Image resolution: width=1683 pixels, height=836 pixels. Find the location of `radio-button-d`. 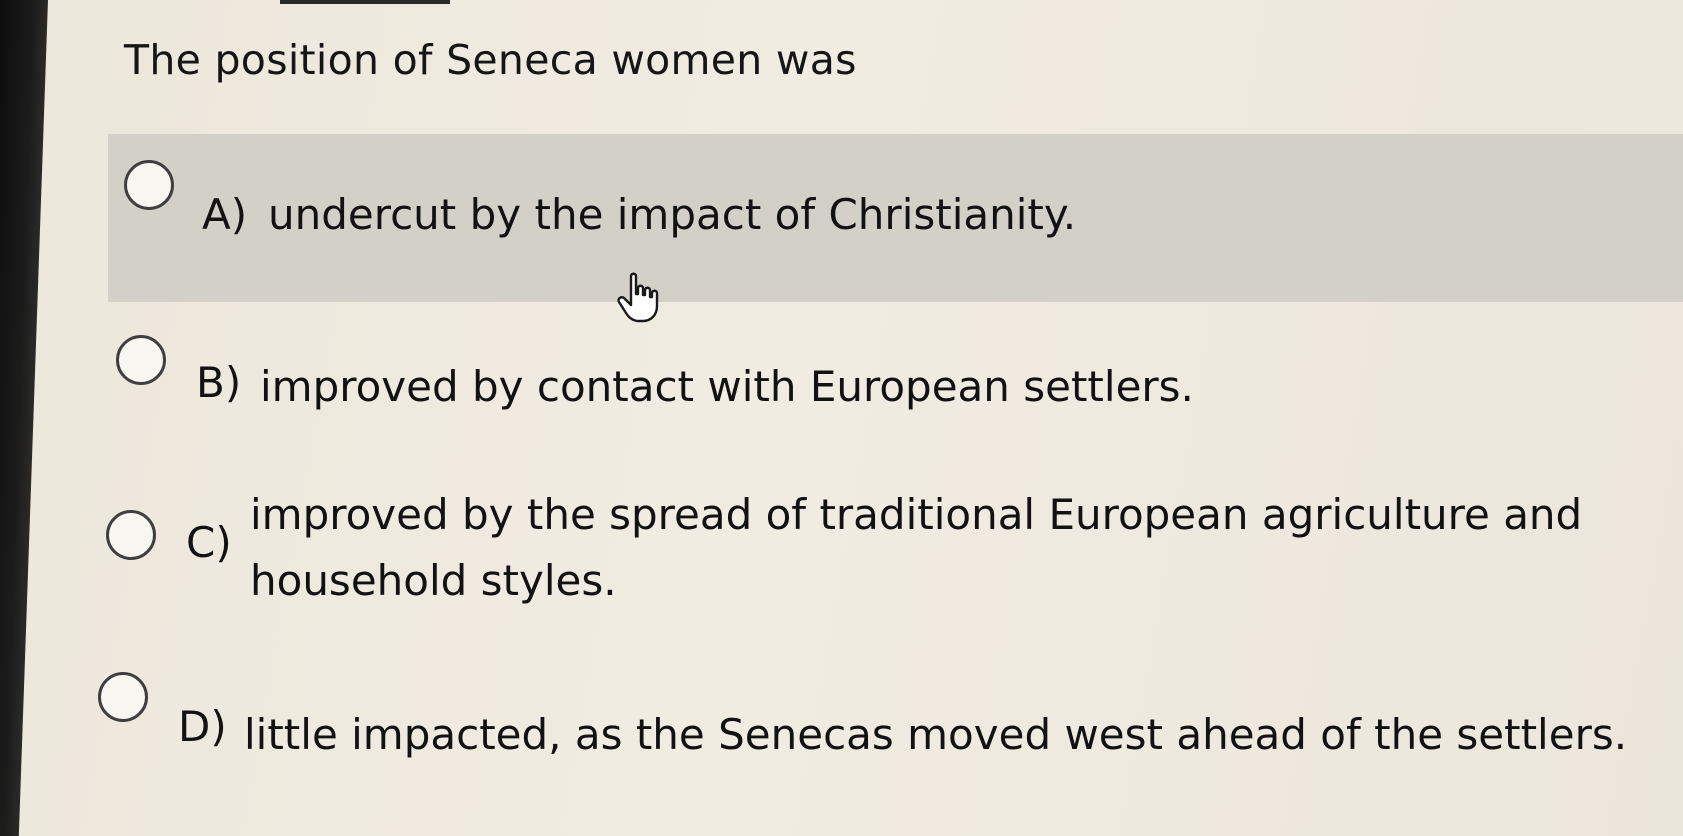

radio-button-d is located at coordinates (123, 697).